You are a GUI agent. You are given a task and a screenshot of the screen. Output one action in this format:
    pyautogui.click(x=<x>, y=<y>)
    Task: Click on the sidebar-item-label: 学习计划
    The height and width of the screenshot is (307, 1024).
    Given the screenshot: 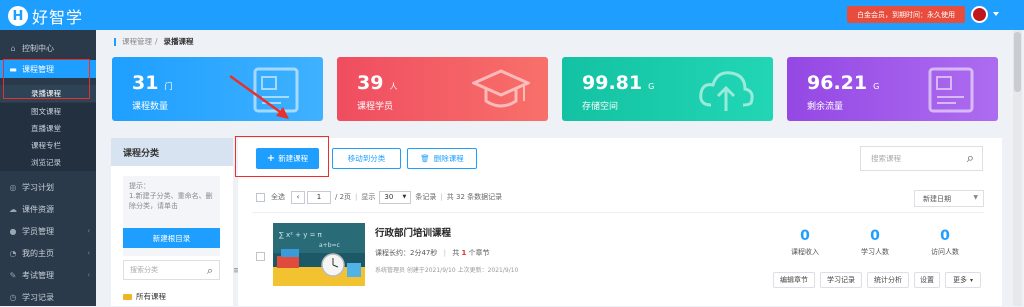 What is the action you would take?
    pyautogui.click(x=38, y=187)
    